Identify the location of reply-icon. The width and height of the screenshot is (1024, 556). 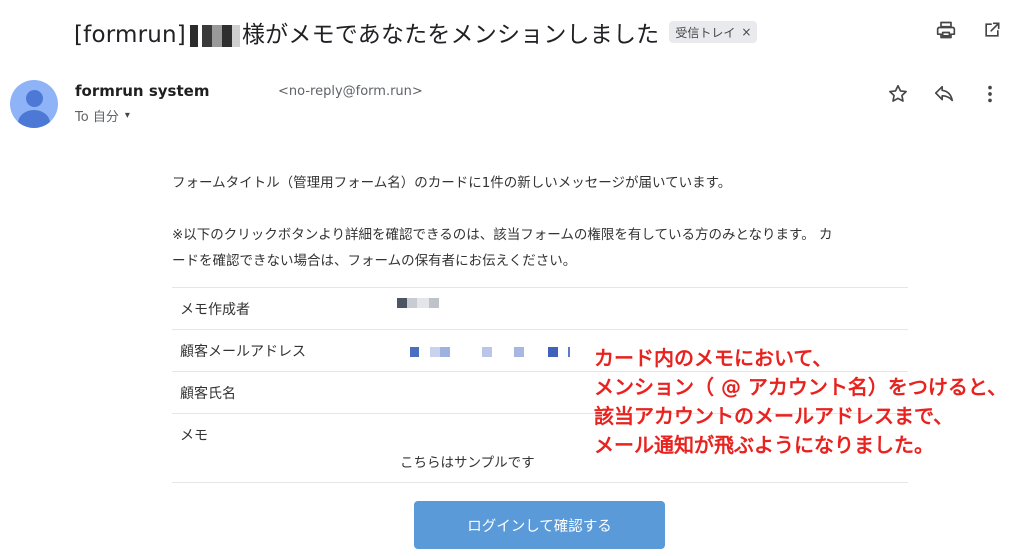
(944, 94).